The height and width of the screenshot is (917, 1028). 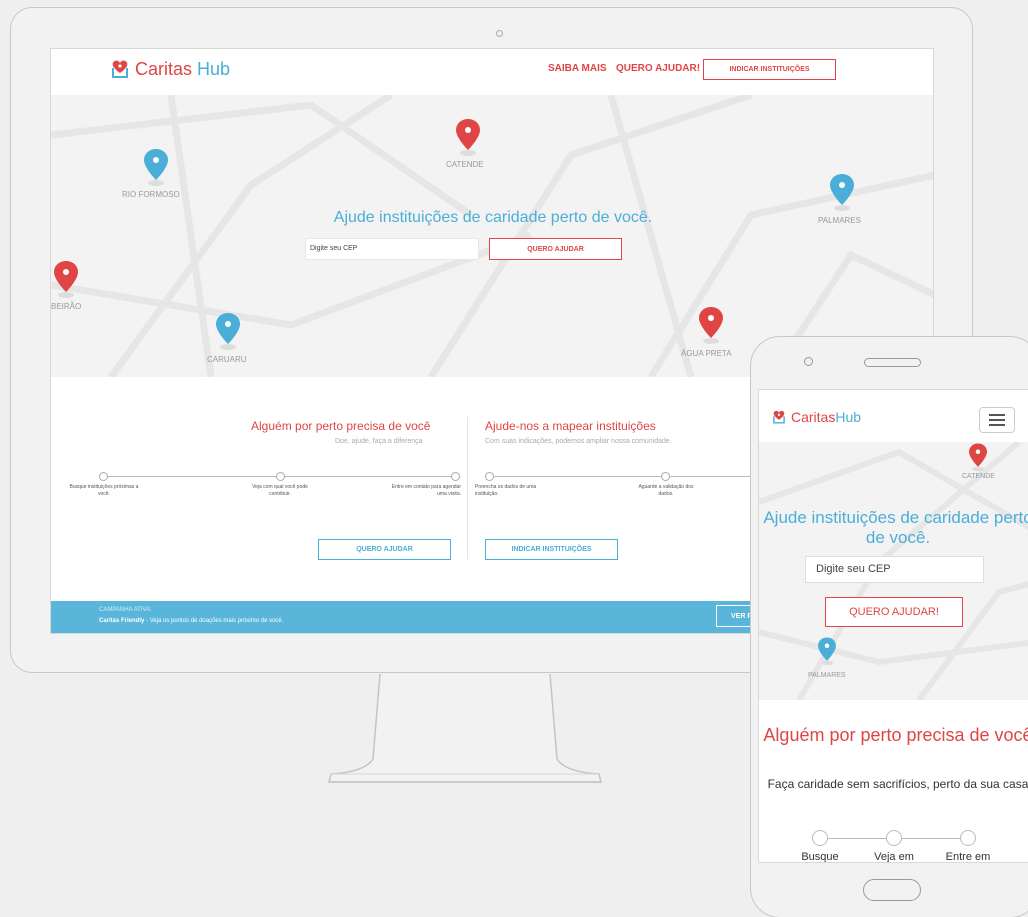 What do you see at coordinates (658, 68) in the screenshot?
I see `nav-link-quero-ajudar: QUERO AJUDAR!` at bounding box center [658, 68].